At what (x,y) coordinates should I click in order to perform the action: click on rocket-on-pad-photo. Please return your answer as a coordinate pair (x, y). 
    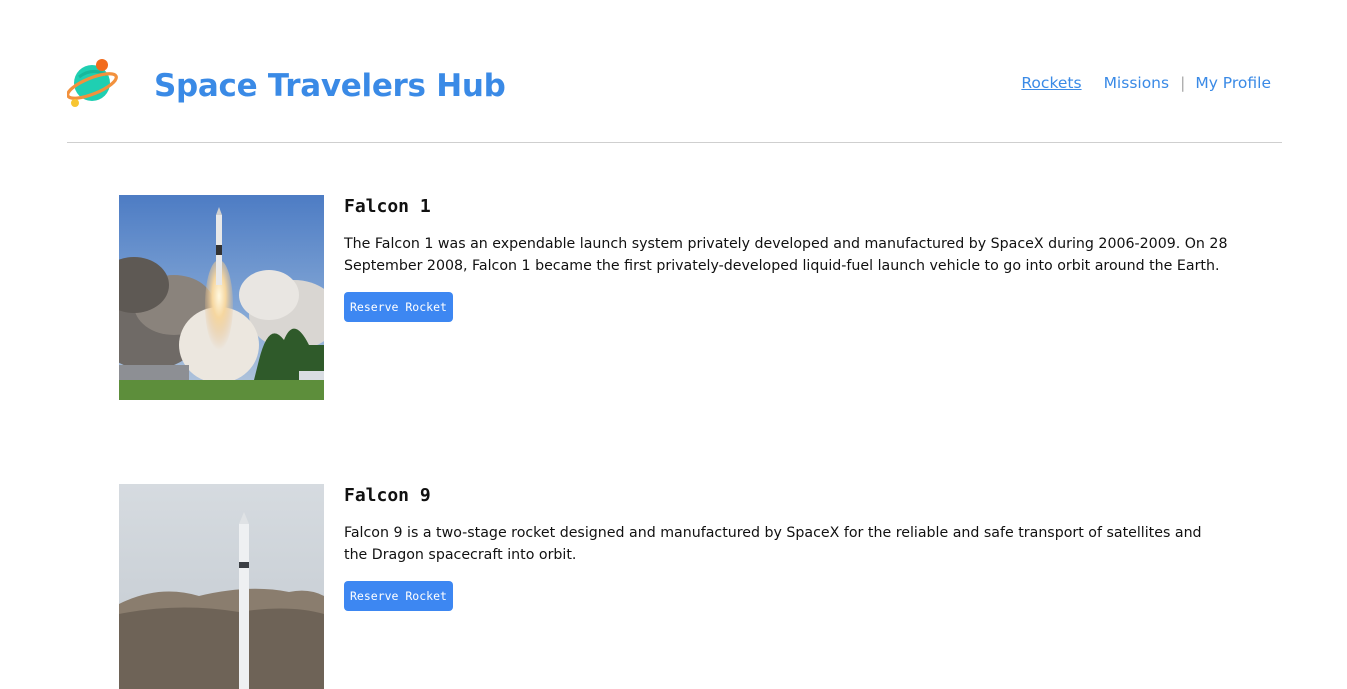
    Looking at the image, I should click on (221, 586).